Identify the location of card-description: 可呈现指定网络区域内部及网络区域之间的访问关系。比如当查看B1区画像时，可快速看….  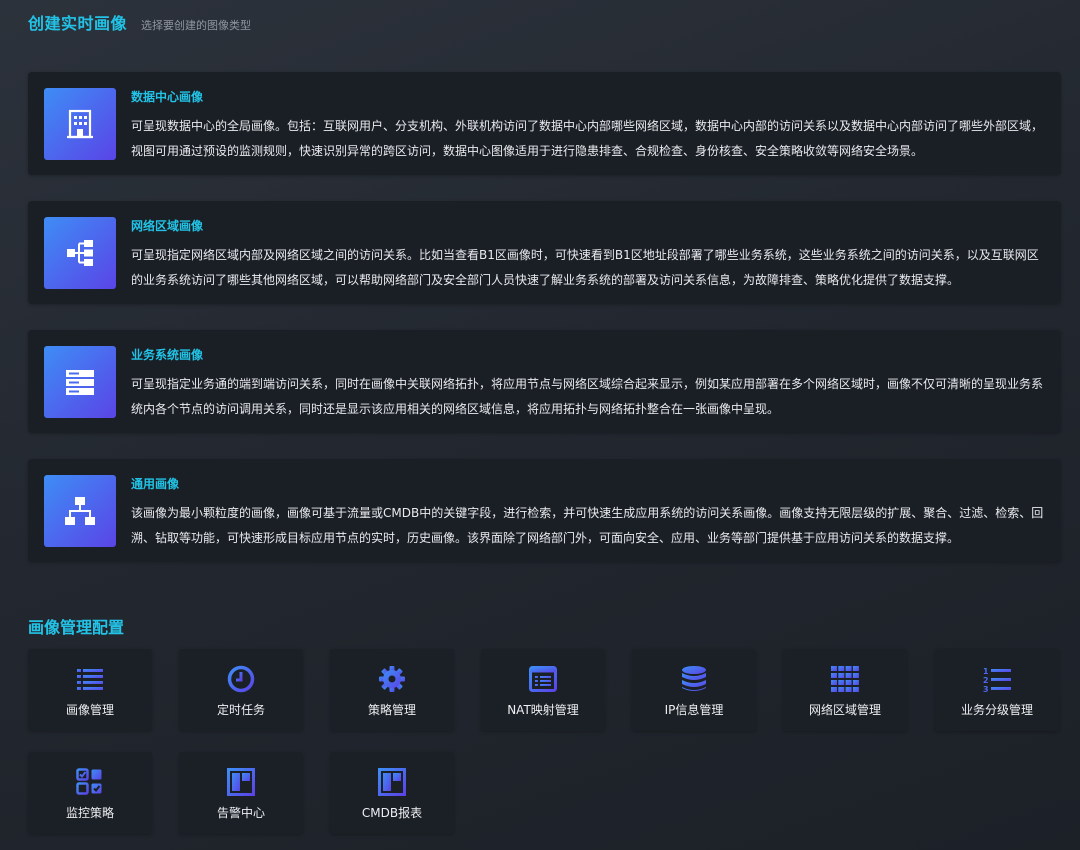
(585, 267).